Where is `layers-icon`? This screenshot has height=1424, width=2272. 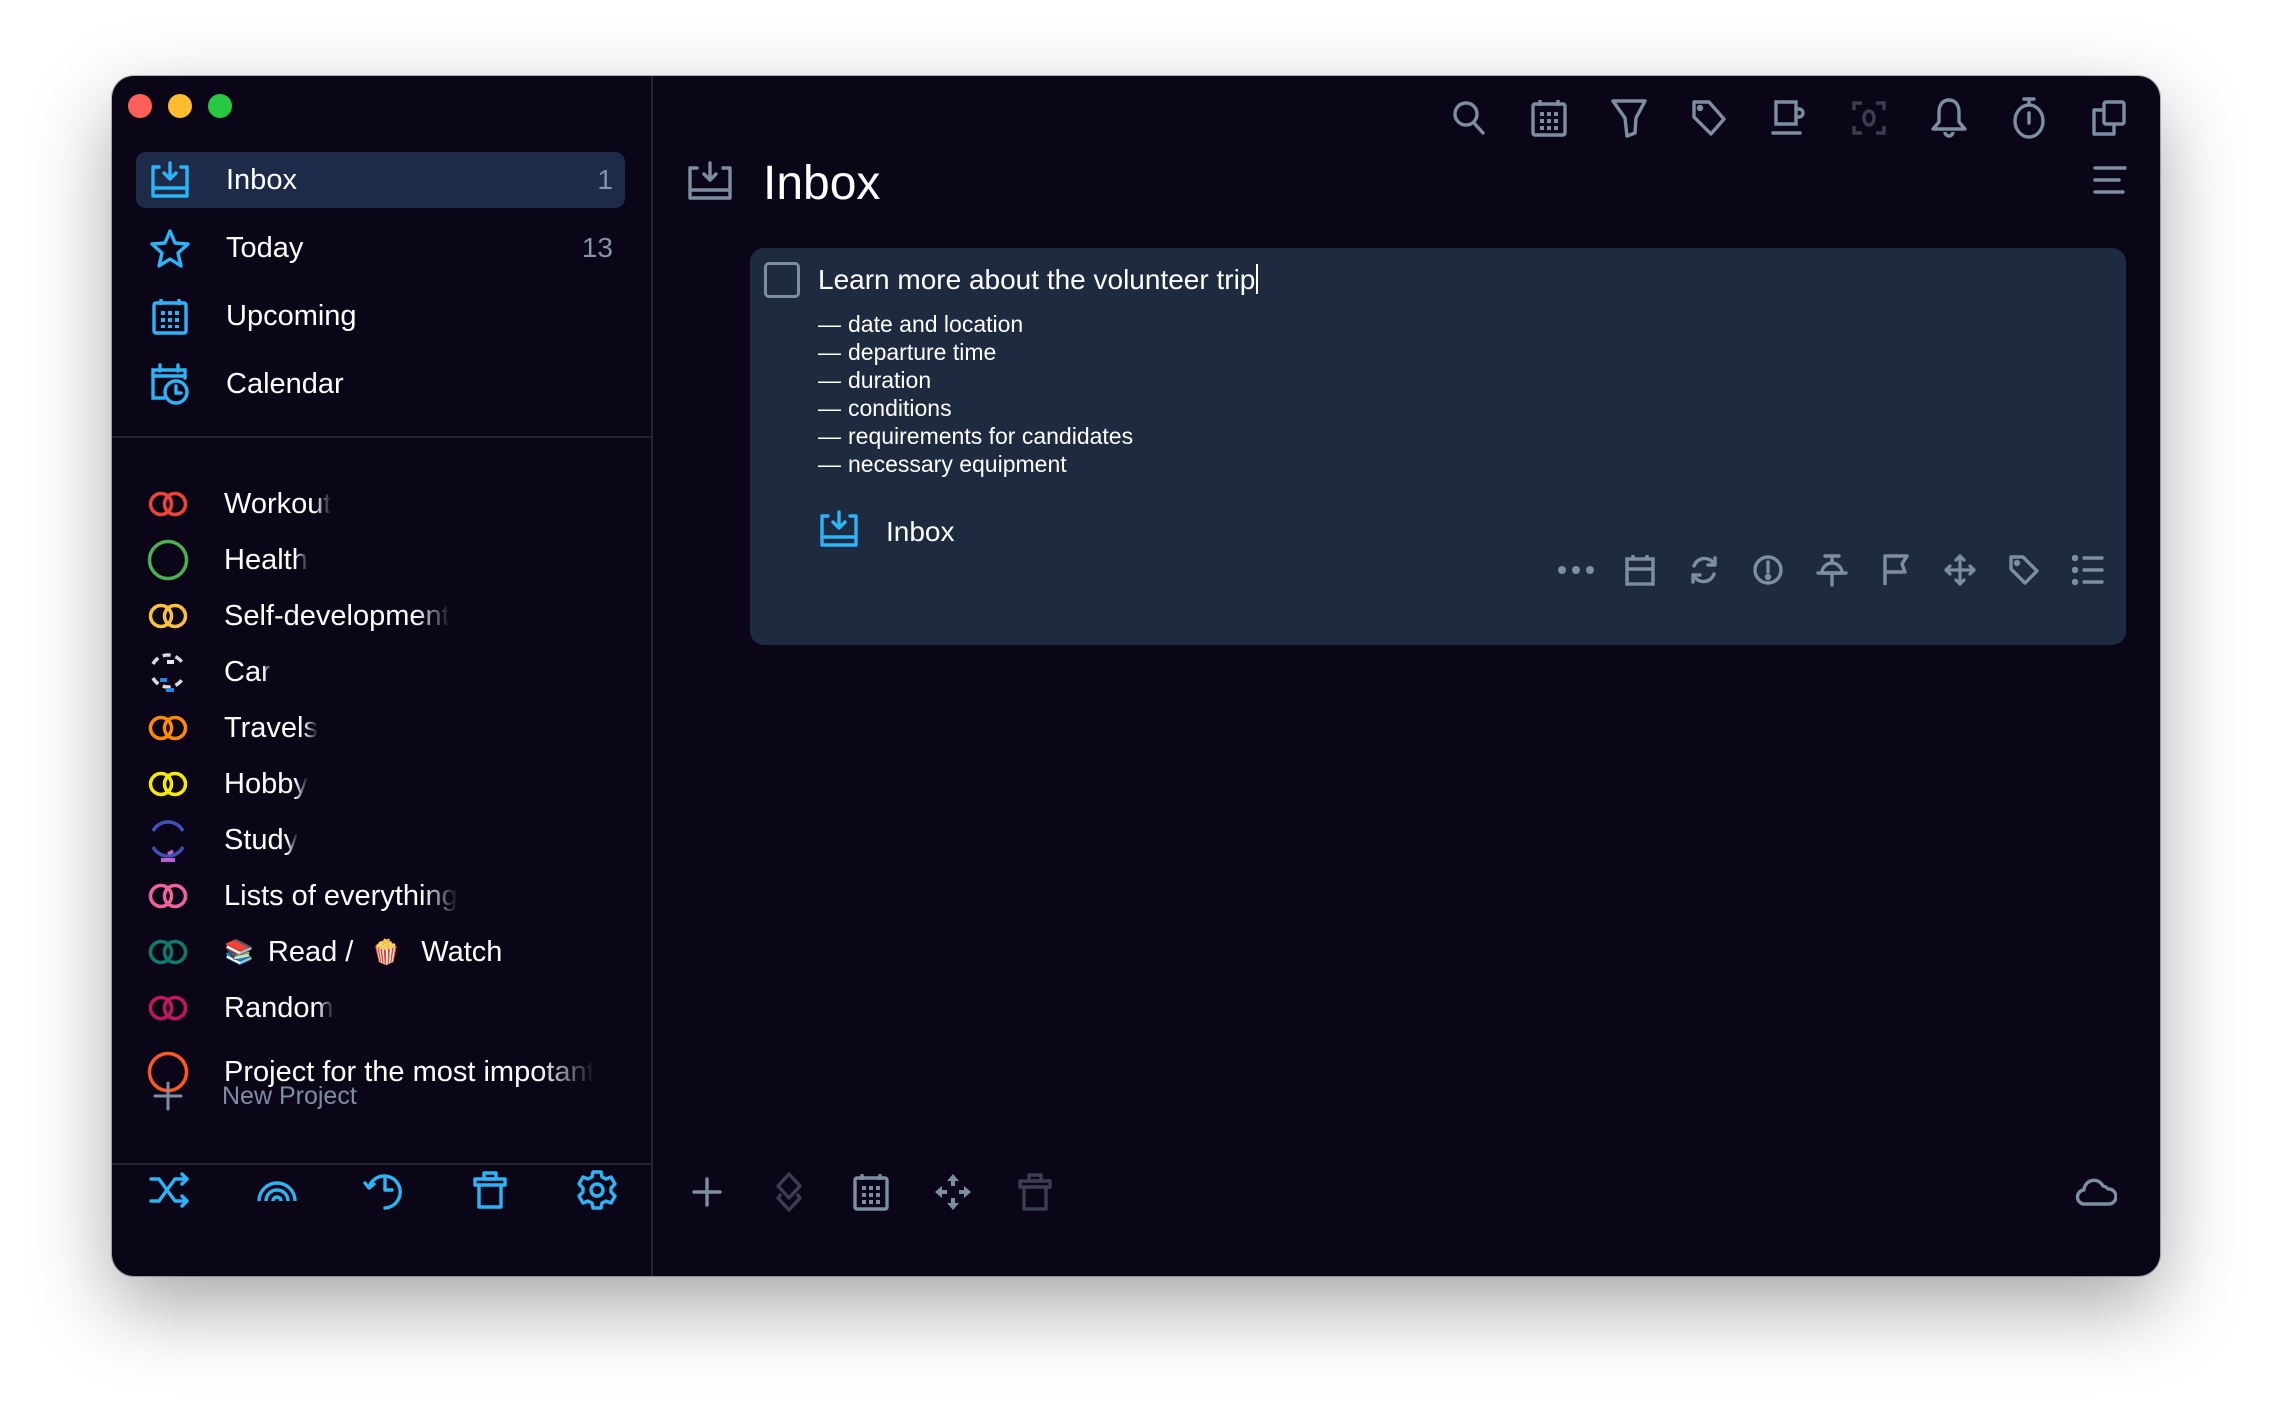 layers-icon is located at coordinates (789, 1192).